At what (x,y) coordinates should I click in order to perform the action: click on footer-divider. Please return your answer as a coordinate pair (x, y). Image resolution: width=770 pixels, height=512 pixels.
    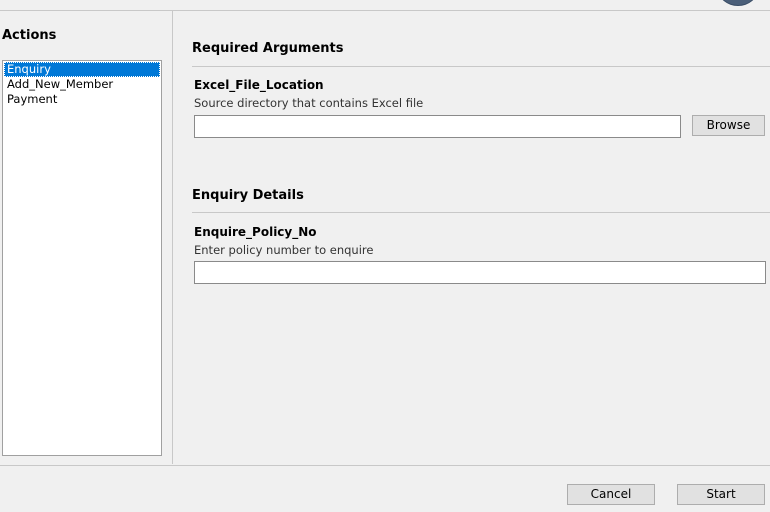
    Looking at the image, I should click on (385, 465).